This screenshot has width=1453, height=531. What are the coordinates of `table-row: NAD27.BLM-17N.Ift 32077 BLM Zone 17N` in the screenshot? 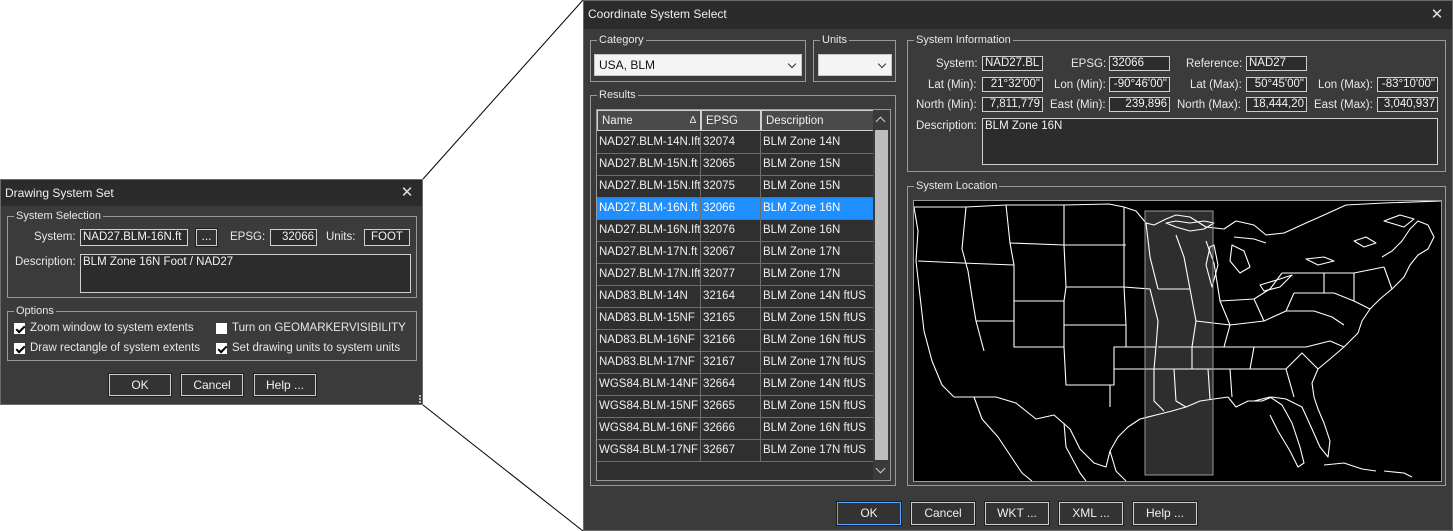 It's located at (735, 275).